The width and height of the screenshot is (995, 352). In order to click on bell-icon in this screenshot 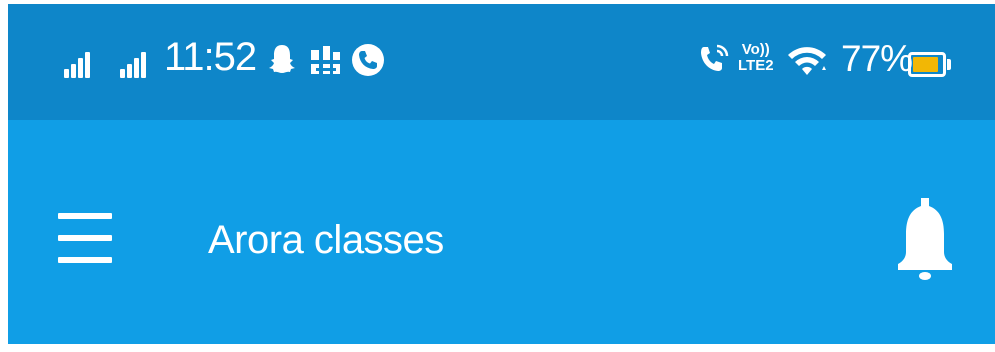, I will do `click(925, 240)`.